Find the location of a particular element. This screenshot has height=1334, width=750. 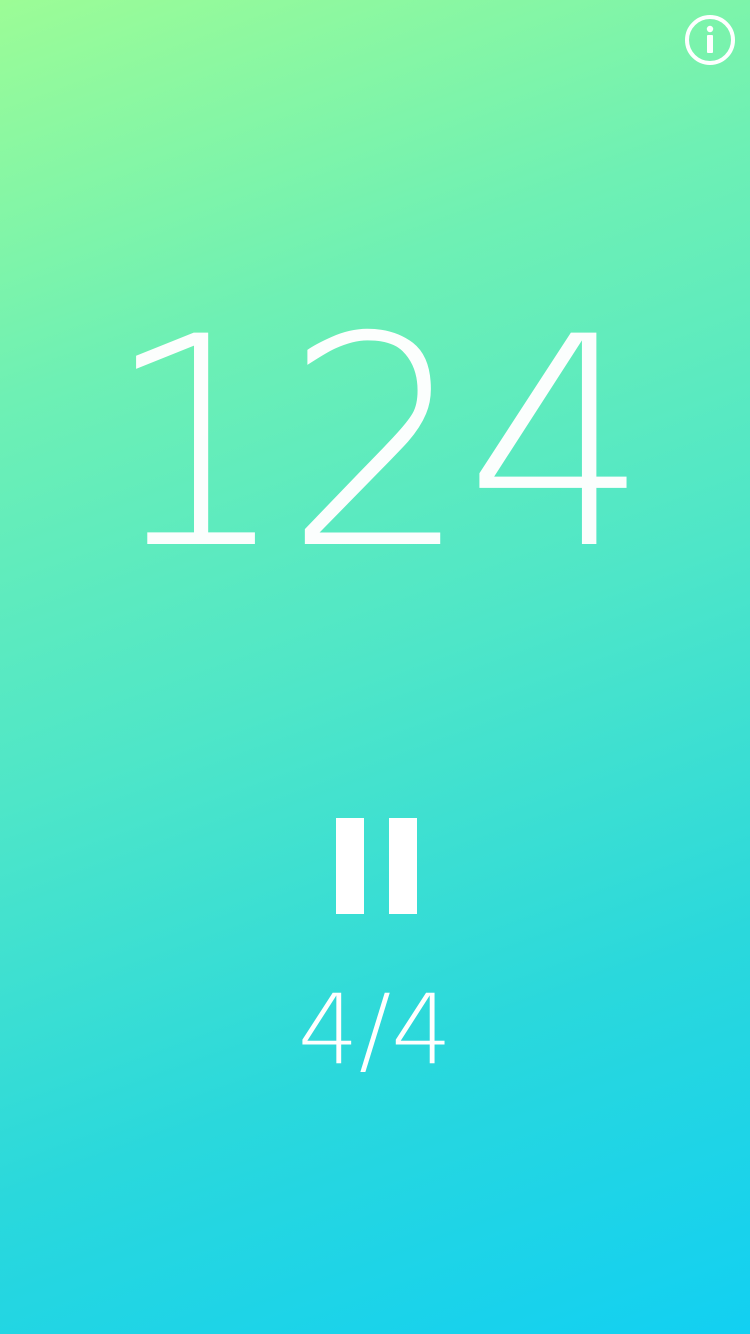

info-button is located at coordinates (710, 40).